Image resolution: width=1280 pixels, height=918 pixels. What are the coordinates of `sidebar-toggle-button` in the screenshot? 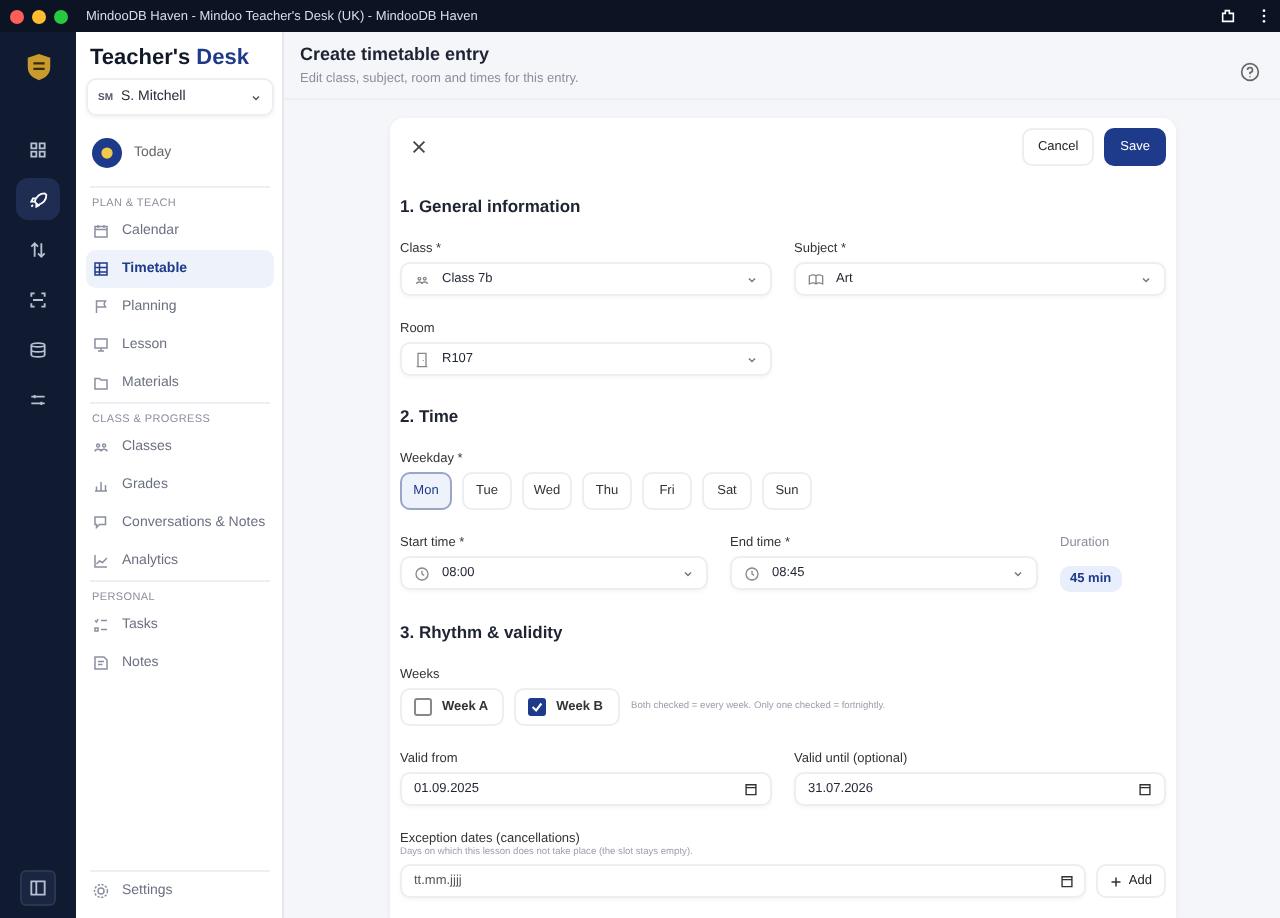 It's located at (38, 888).